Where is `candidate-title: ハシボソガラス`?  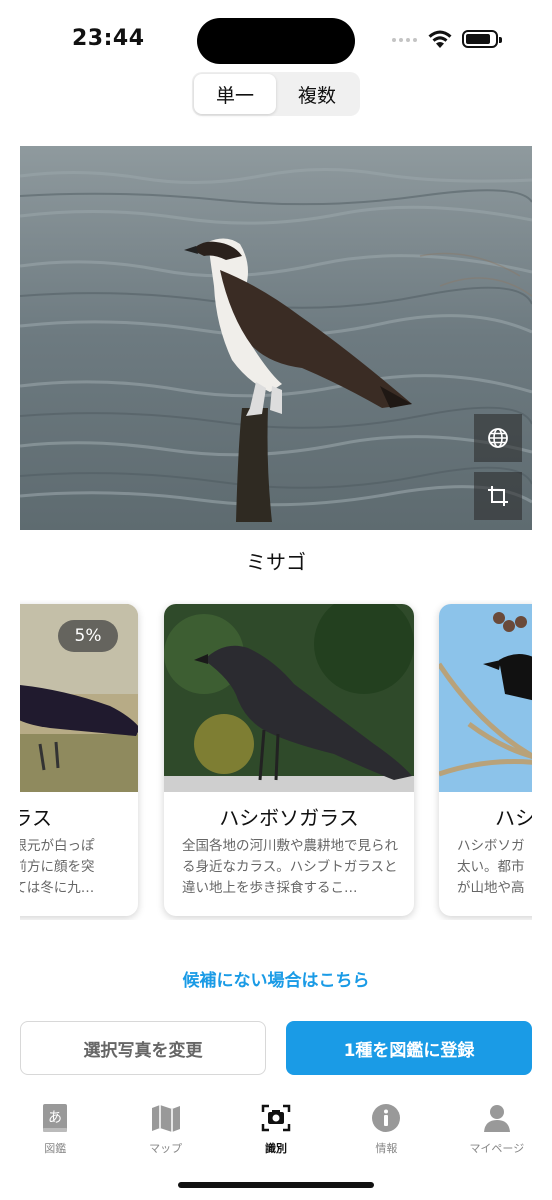 candidate-title: ハシボソガラス is located at coordinates (289, 818).